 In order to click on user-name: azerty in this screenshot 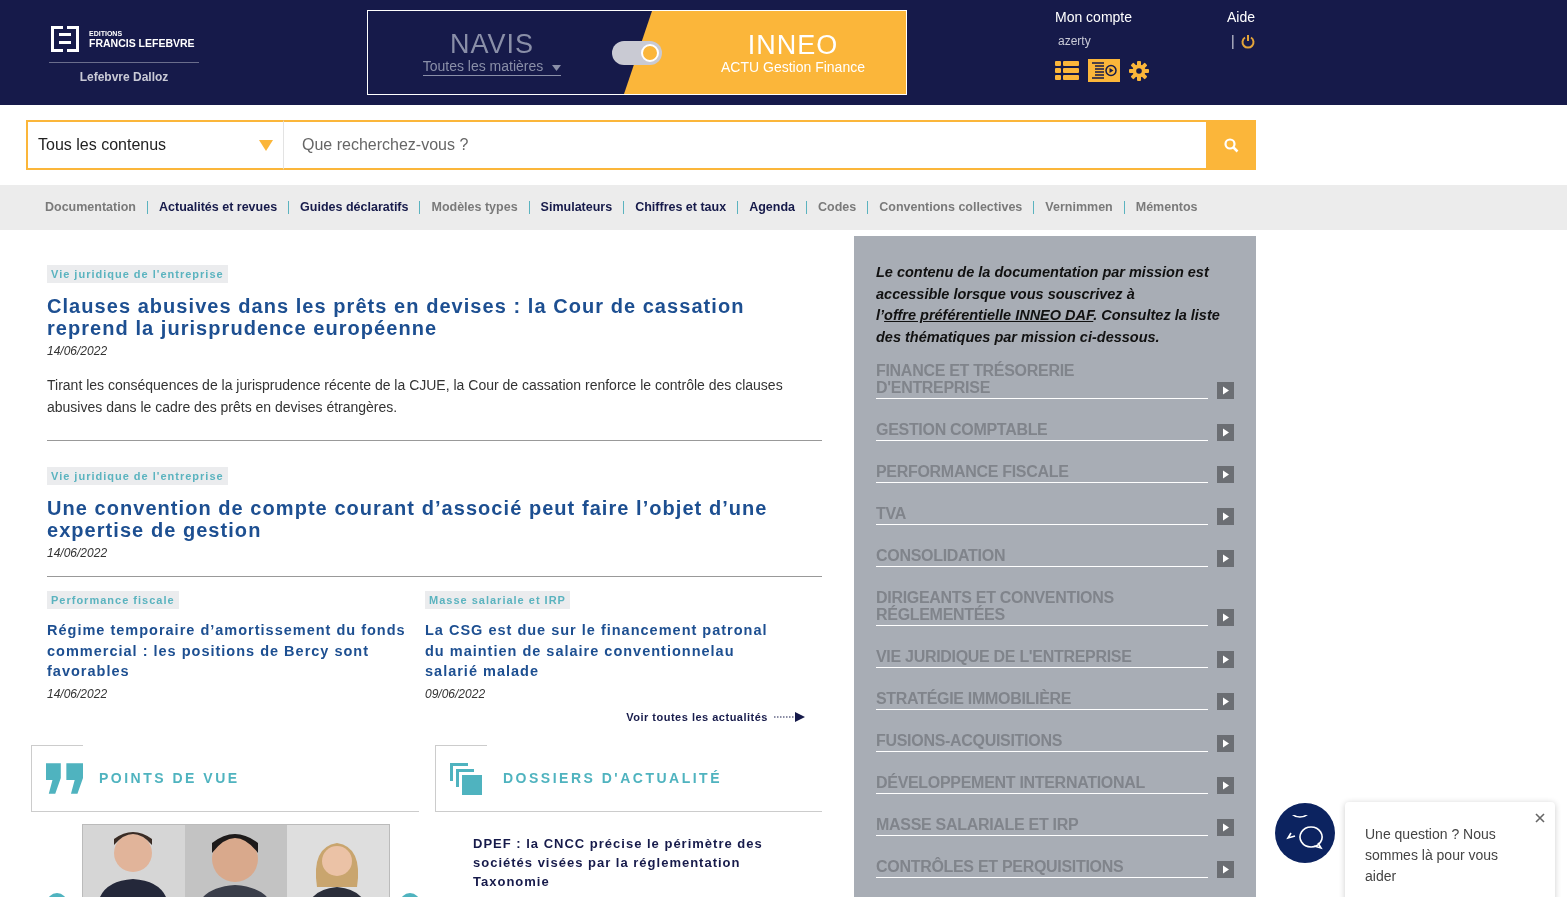, I will do `click(1075, 41)`.